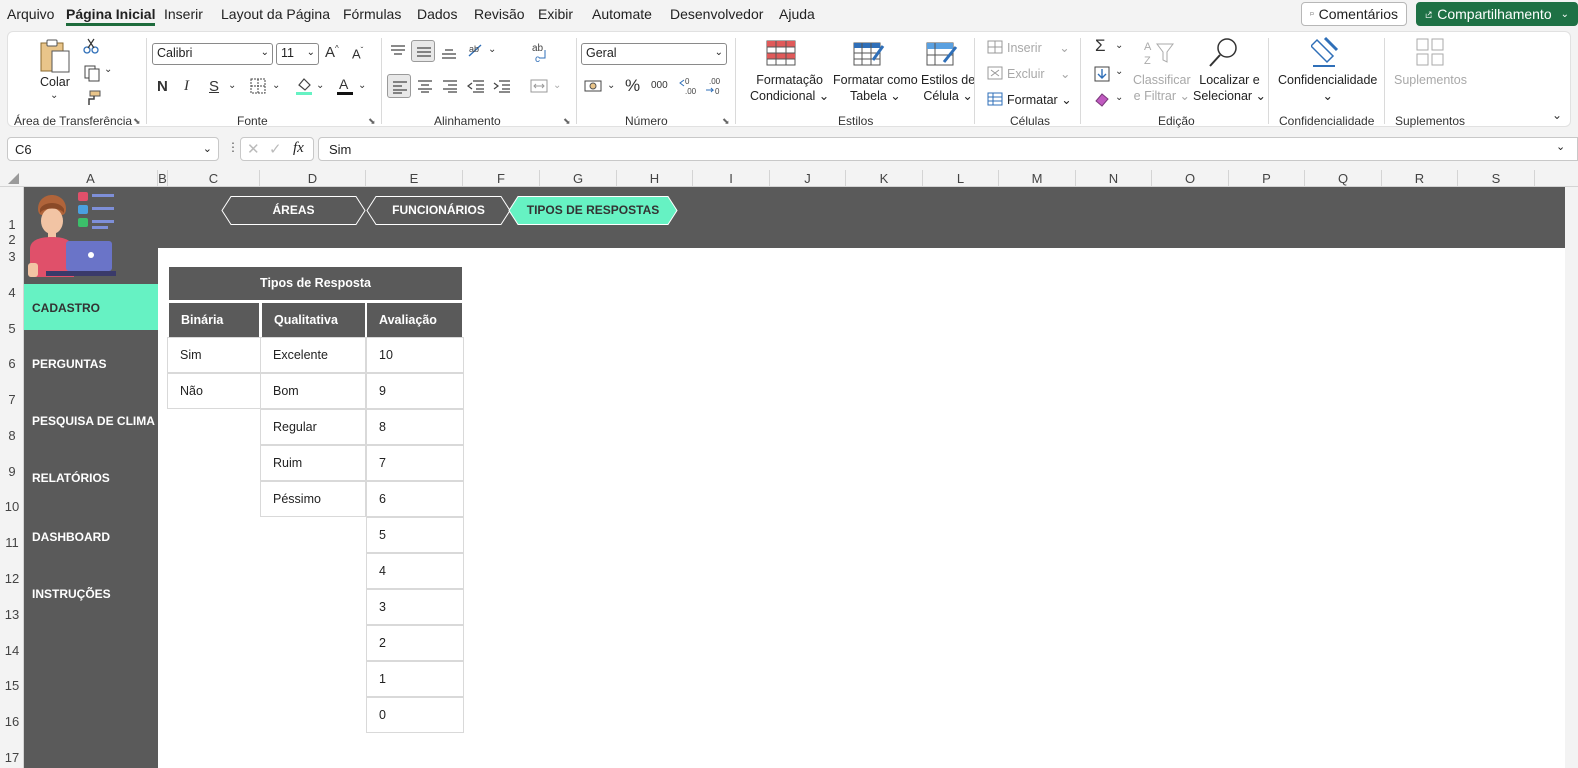 The height and width of the screenshot is (768, 1578). What do you see at coordinates (948, 149) in the screenshot?
I see `formula-input: Sim` at bounding box center [948, 149].